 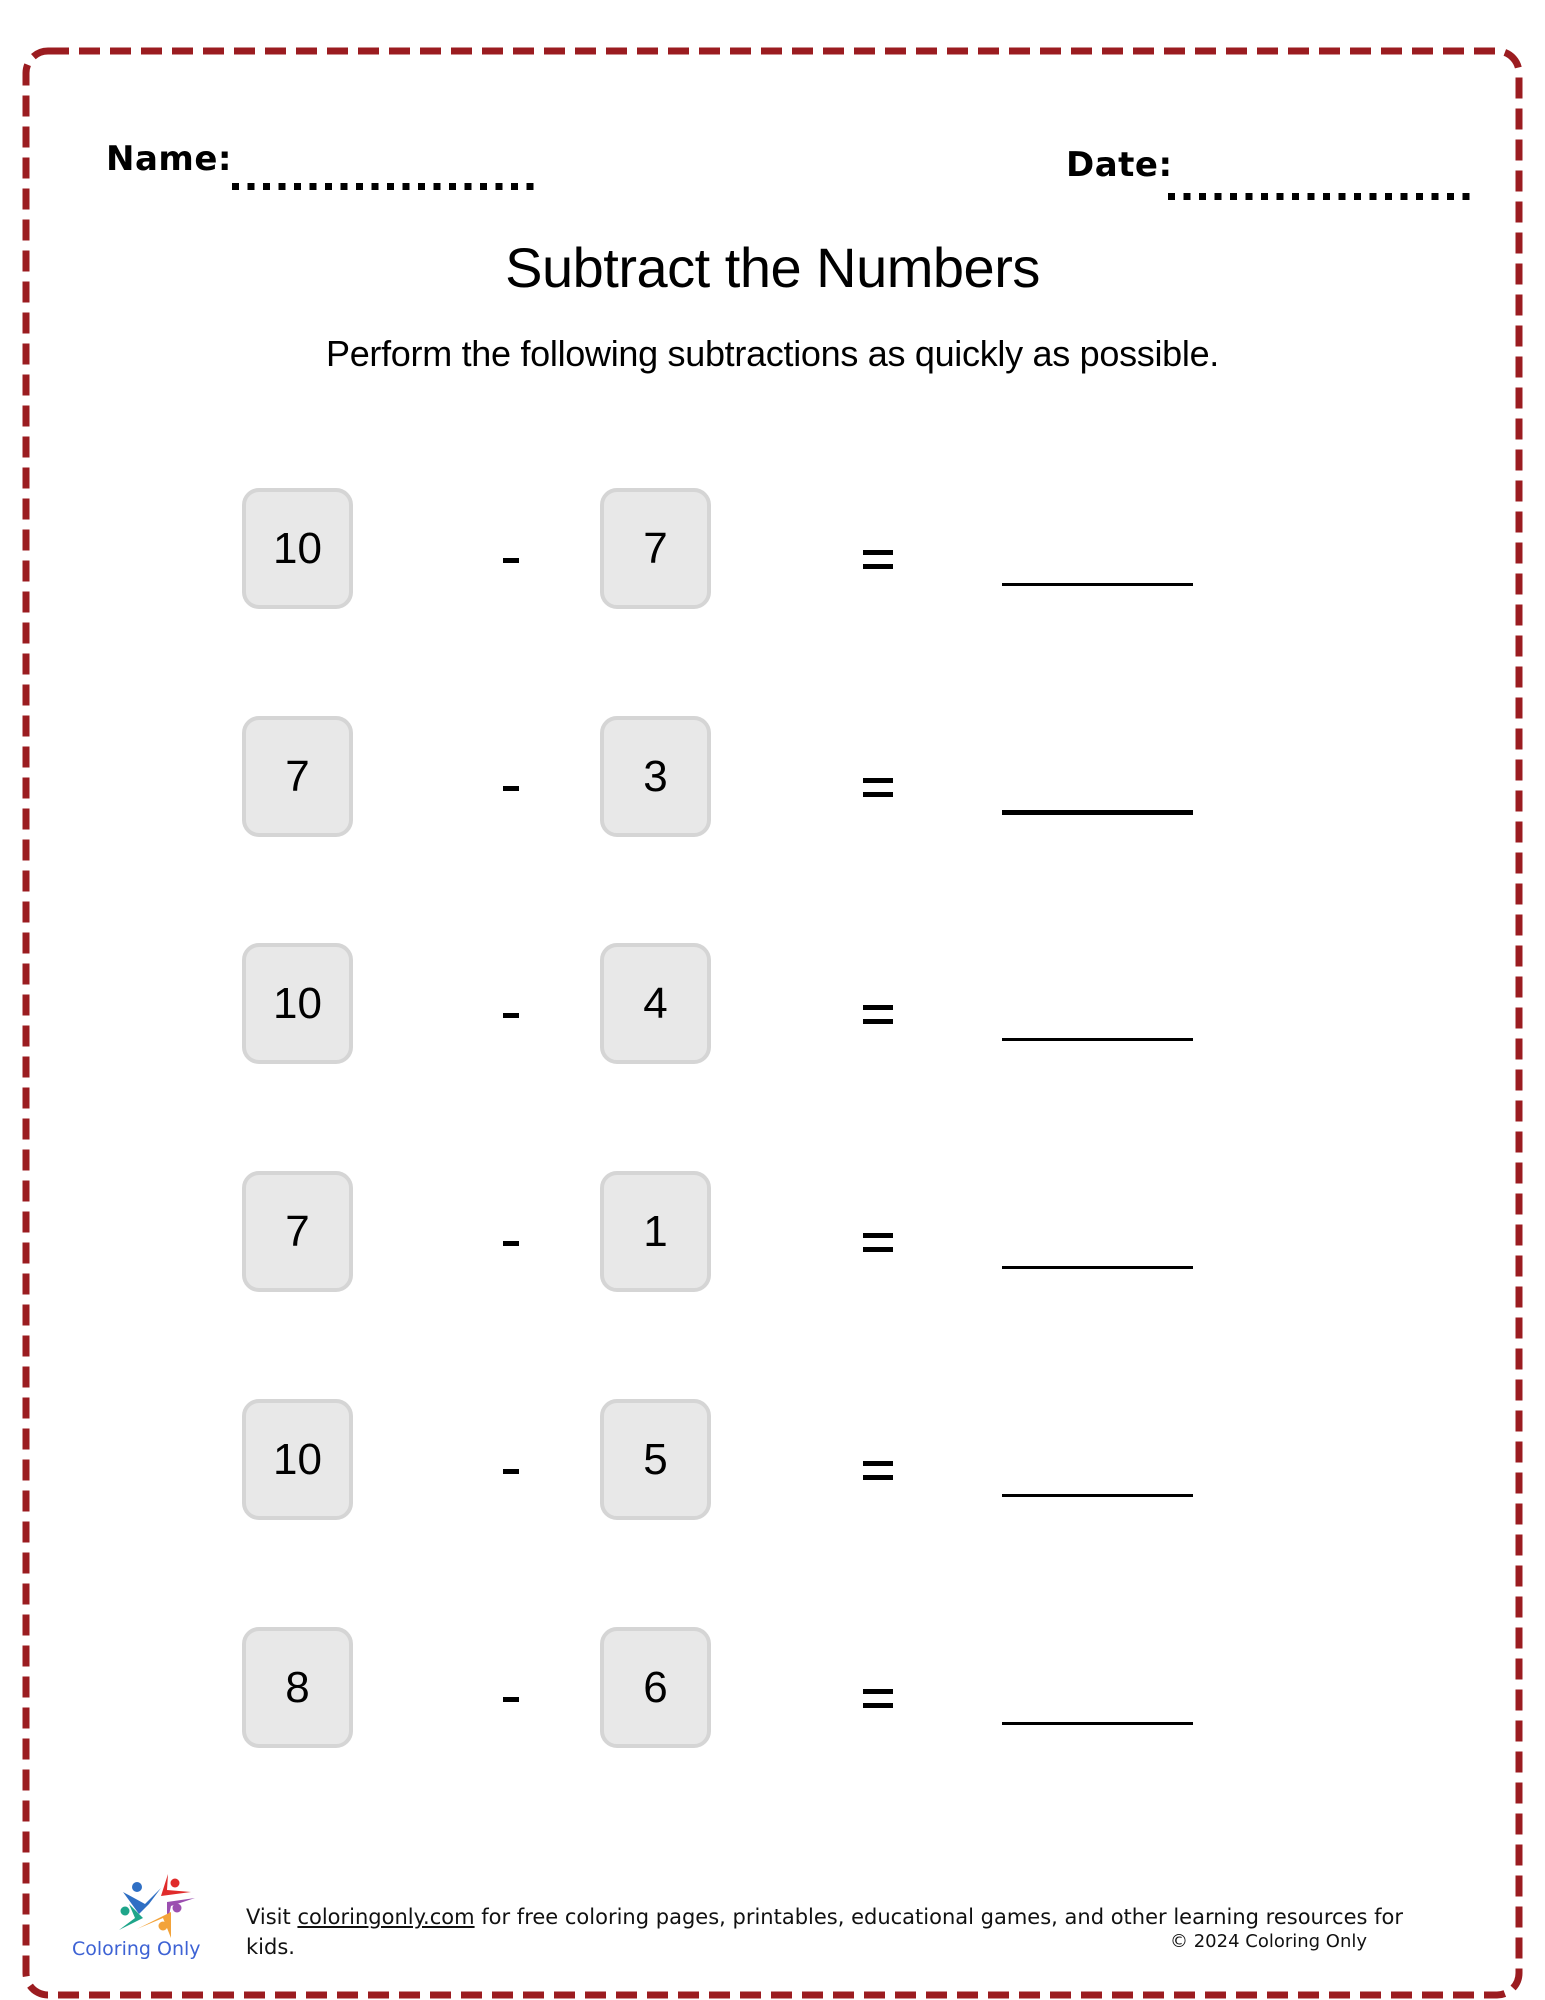 I want to click on copyright-text: © 2024 Coloring Only, so click(x=1269, y=1941).